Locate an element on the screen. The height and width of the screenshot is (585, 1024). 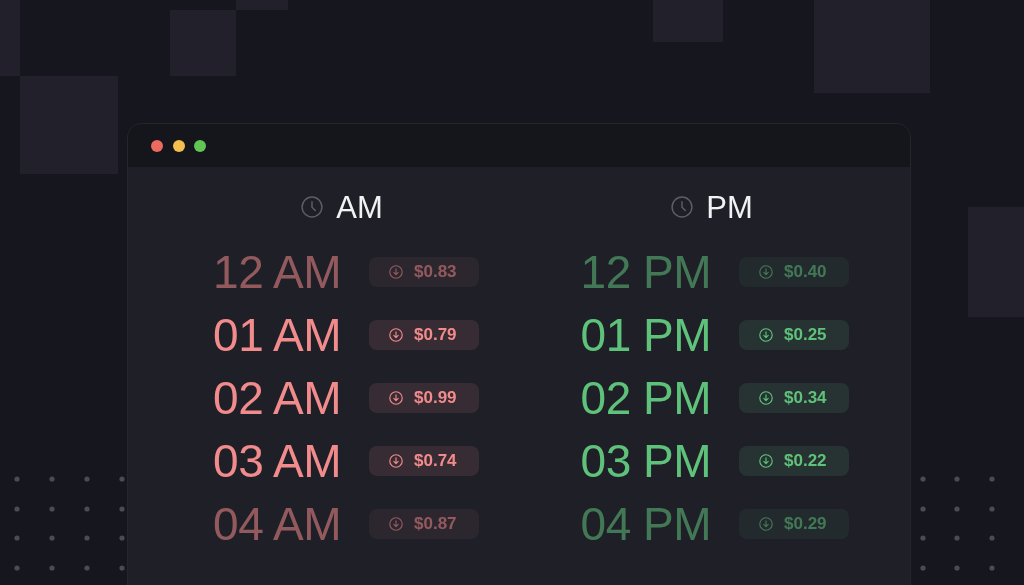
time-label: 03 AM is located at coordinates (276, 460).